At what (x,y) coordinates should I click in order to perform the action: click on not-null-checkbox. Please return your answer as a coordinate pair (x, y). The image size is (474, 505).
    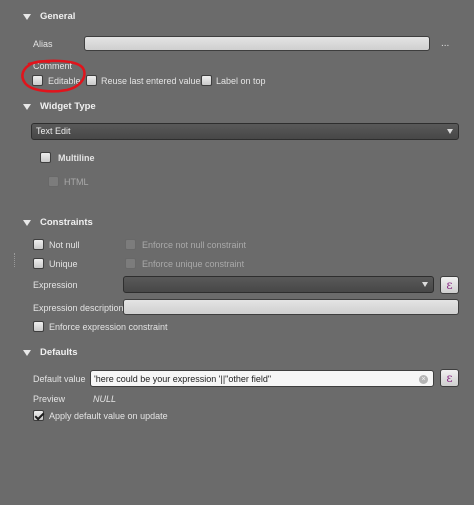
    Looking at the image, I should click on (38, 244).